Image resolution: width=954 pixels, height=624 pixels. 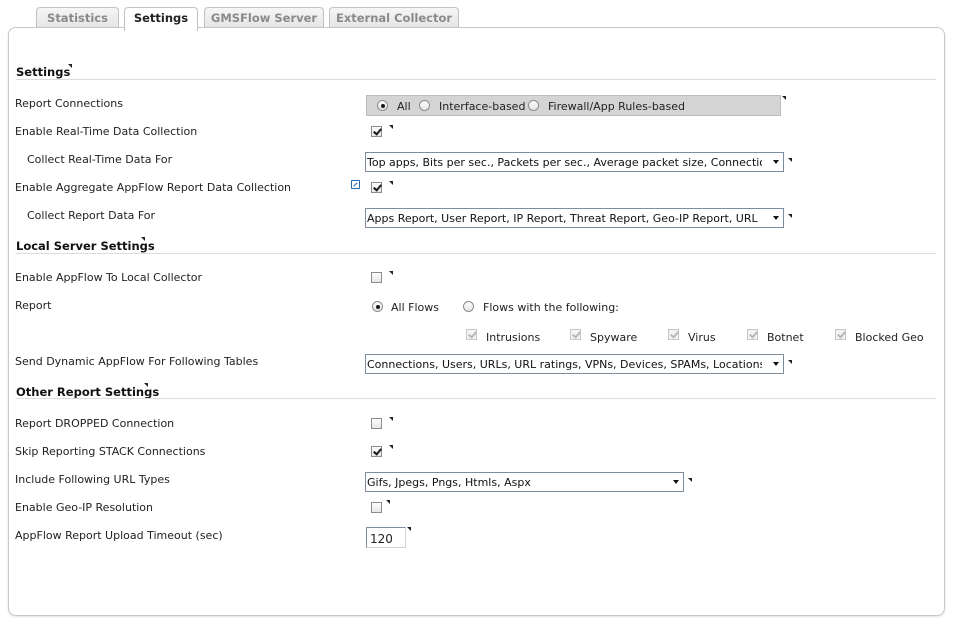 What do you see at coordinates (92, 479) in the screenshot?
I see `url-types-label: Include Following URL Types` at bounding box center [92, 479].